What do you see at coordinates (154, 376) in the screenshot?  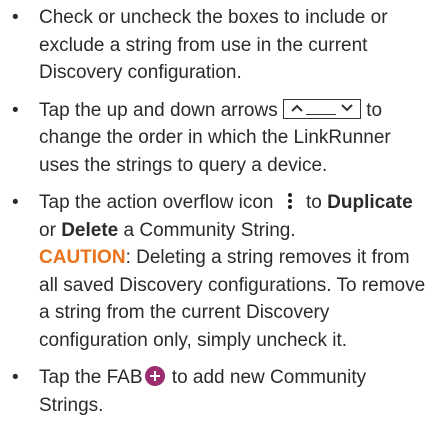 I see `fab-add-icon` at bounding box center [154, 376].